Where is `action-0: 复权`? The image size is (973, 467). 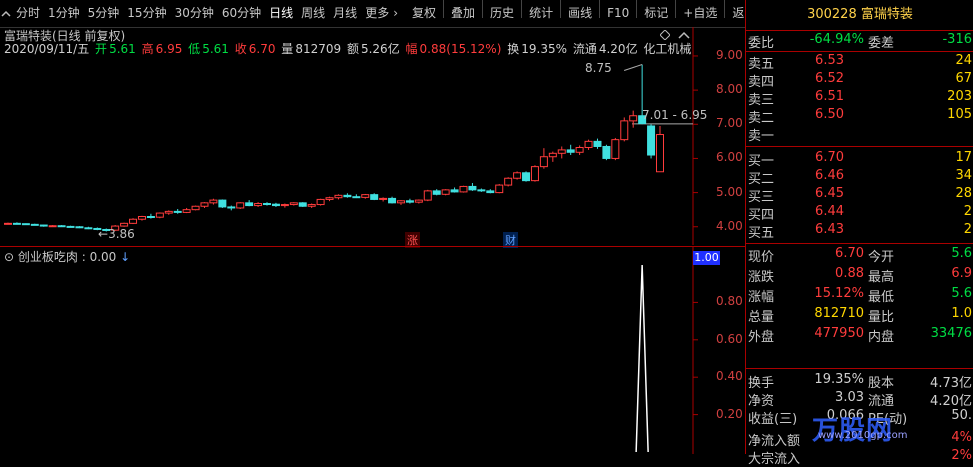
action-0: 复权 is located at coordinates (424, 13).